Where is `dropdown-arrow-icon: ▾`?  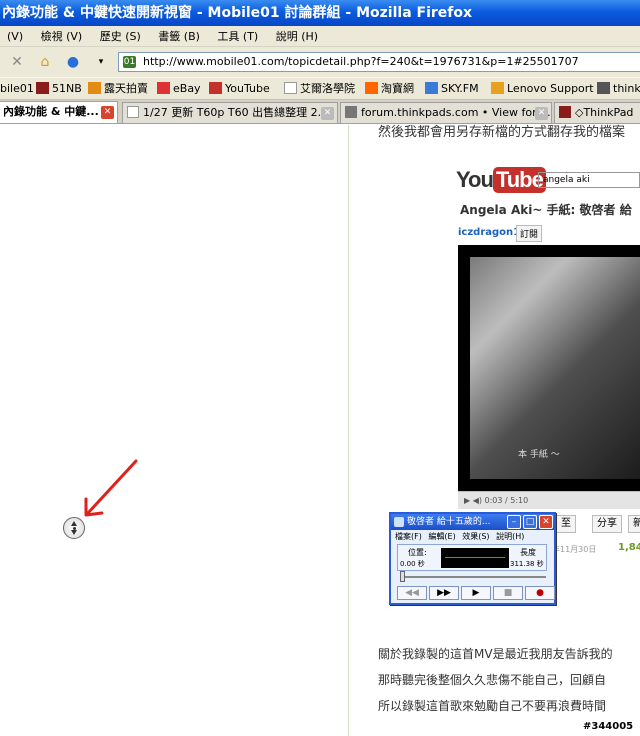
dropdown-arrow-icon: ▾ is located at coordinates (101, 62).